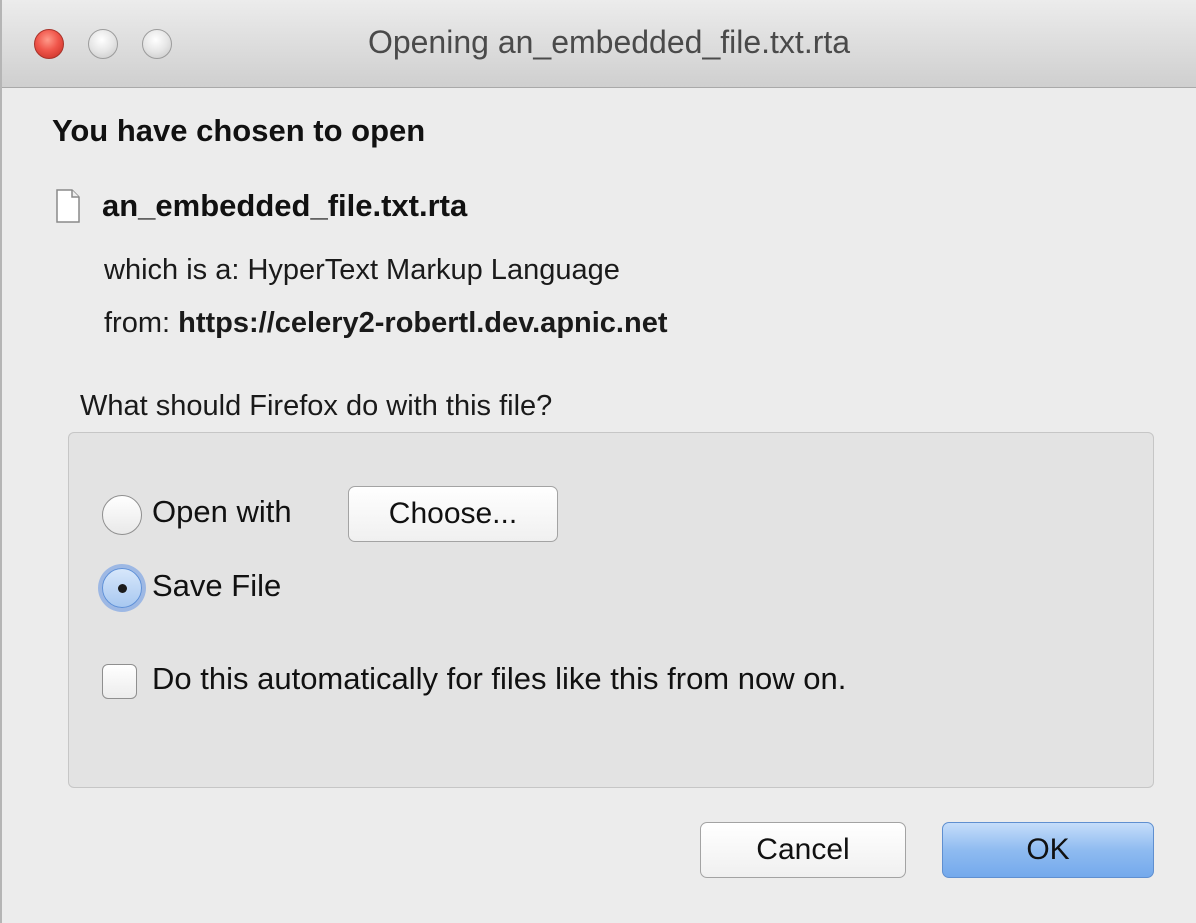 The height and width of the screenshot is (923, 1196). What do you see at coordinates (216, 586) in the screenshot?
I see `save-file-label: Save File` at bounding box center [216, 586].